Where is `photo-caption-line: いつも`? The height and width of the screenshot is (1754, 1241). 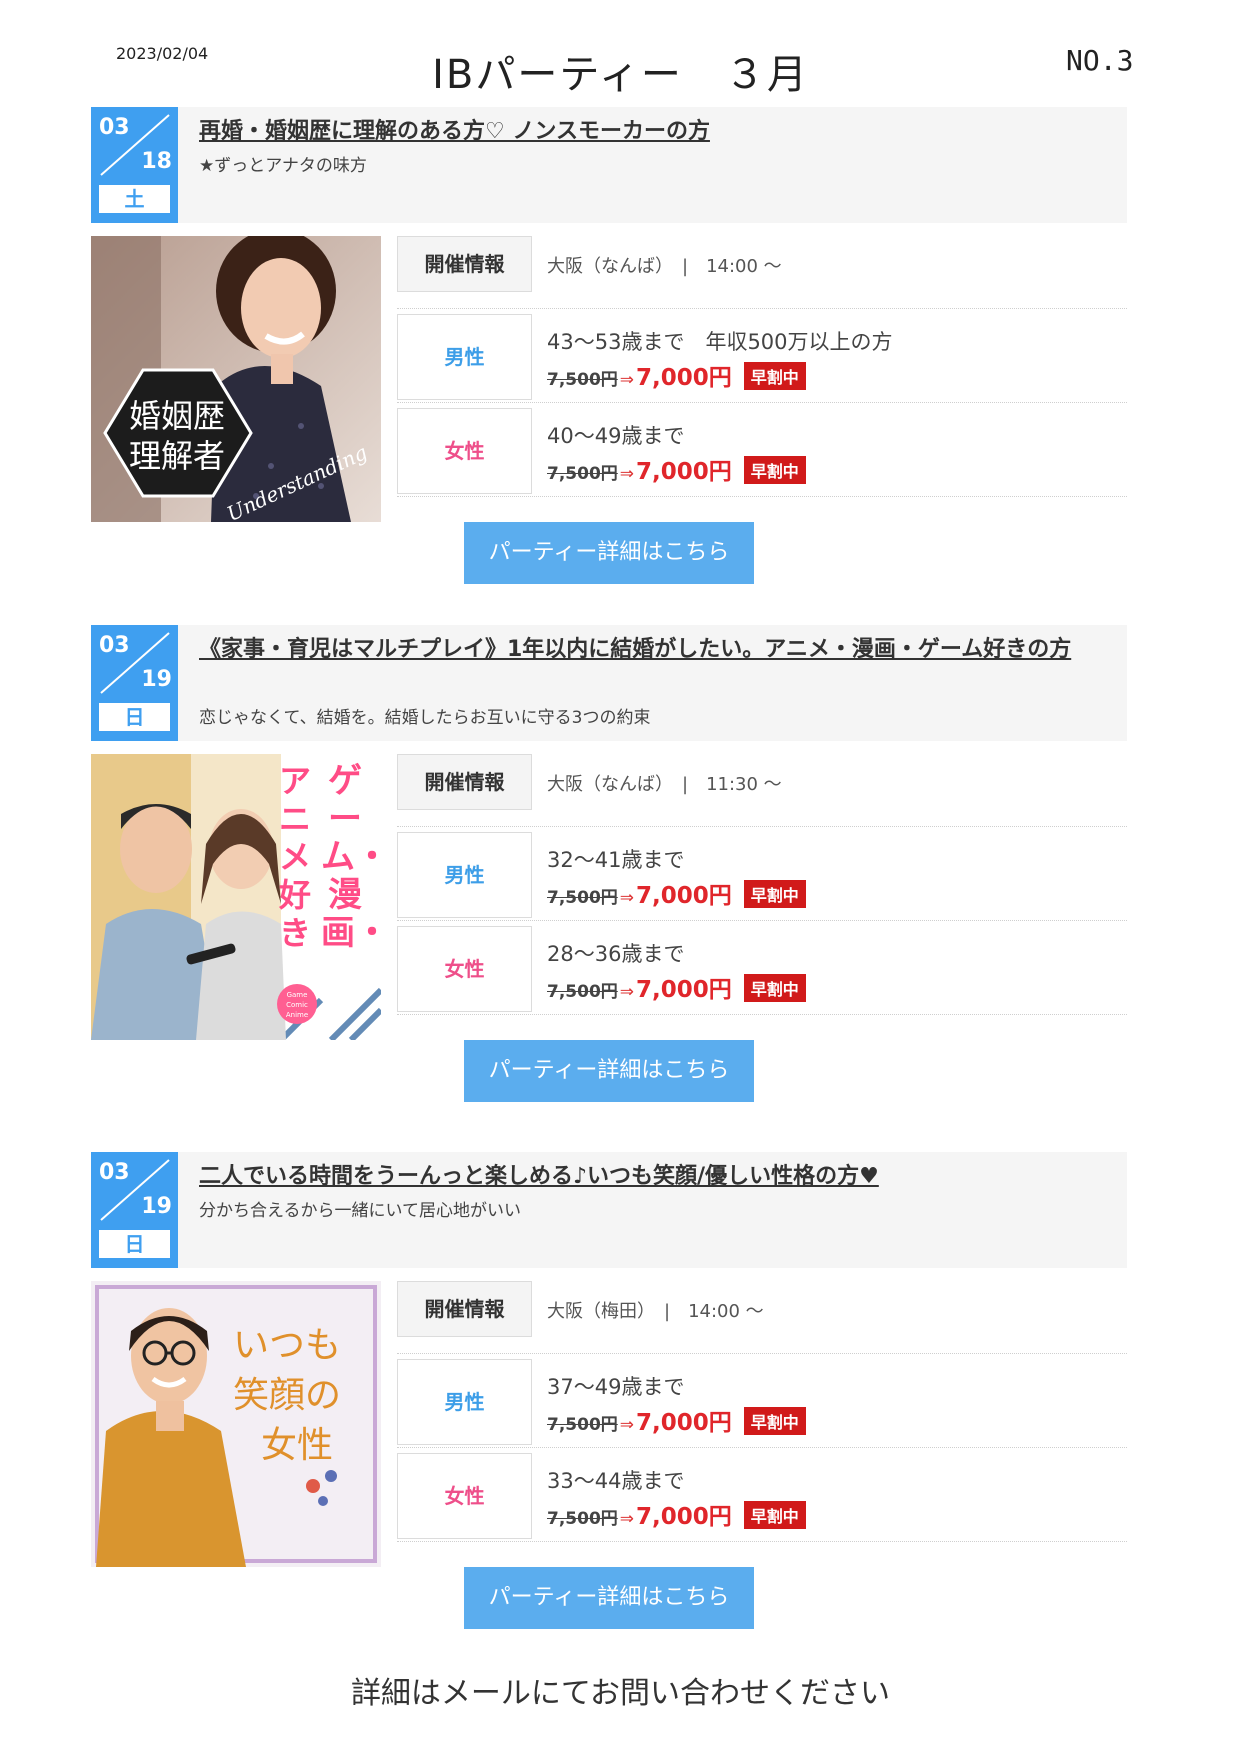 photo-caption-line: いつも is located at coordinates (287, 1345).